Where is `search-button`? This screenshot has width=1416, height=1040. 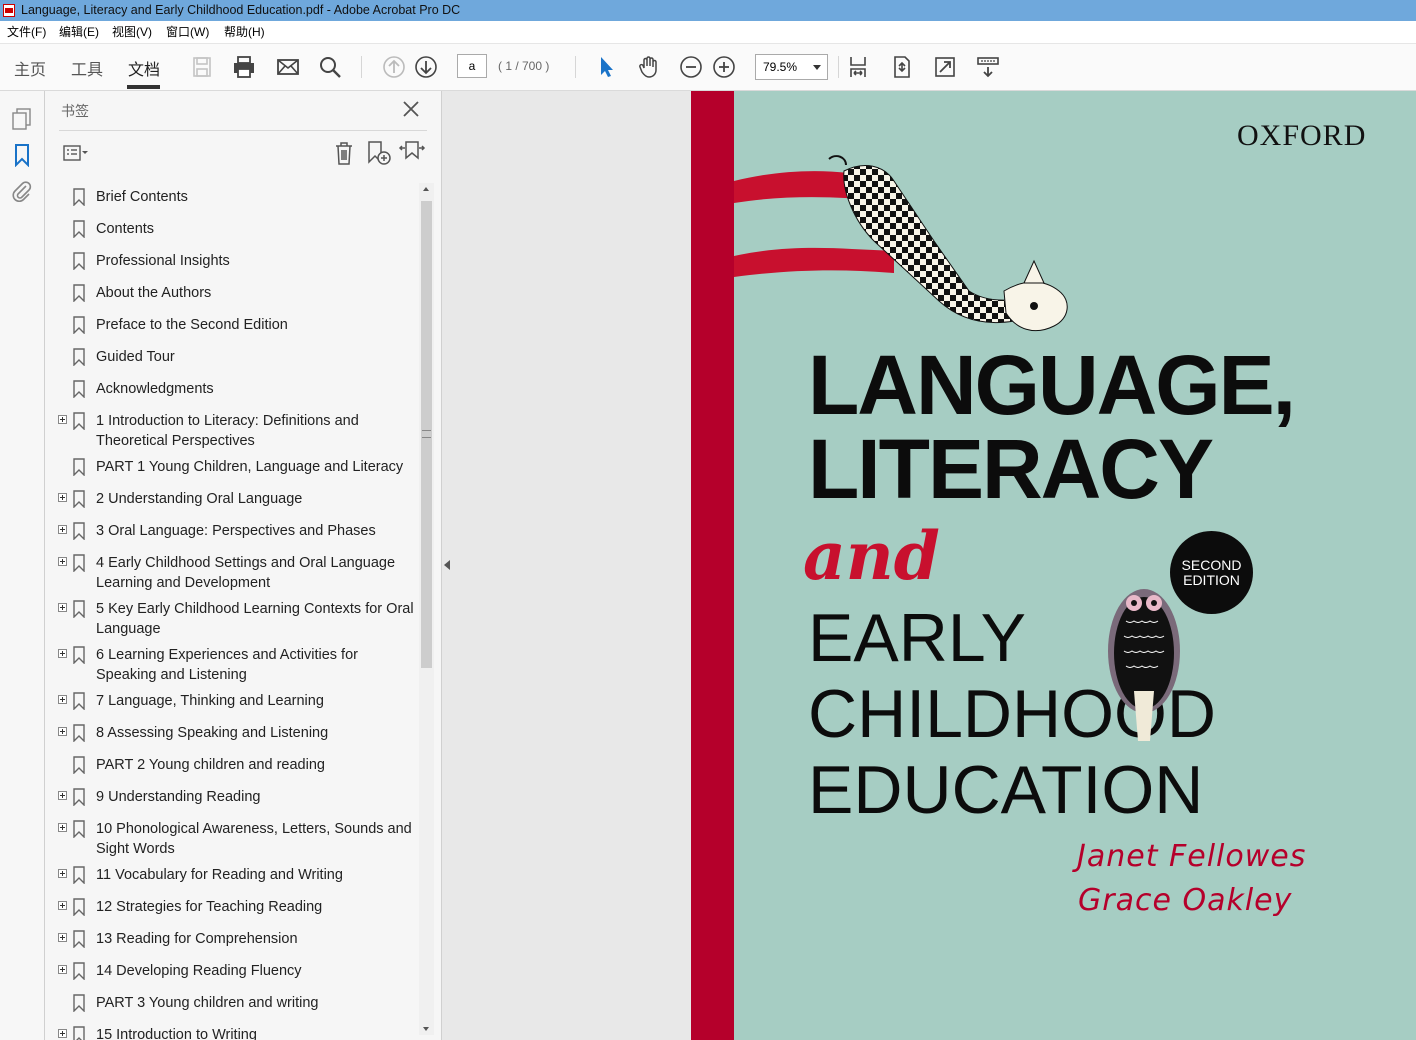 search-button is located at coordinates (330, 67).